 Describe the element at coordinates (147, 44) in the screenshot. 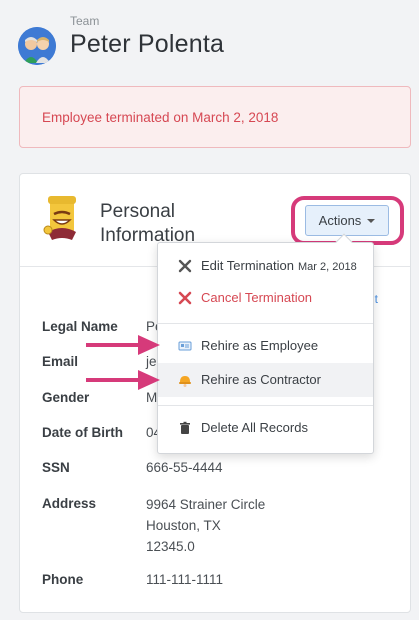

I see `page-title: Peter Polenta` at that location.